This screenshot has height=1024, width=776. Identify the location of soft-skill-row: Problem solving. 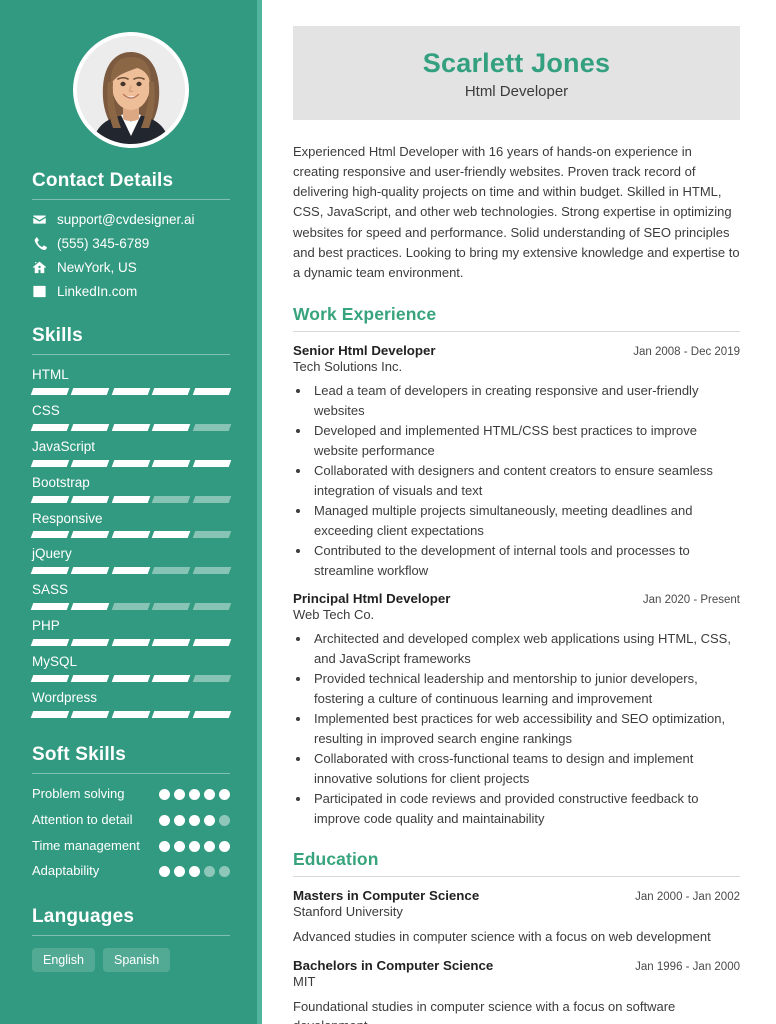
(131, 794).